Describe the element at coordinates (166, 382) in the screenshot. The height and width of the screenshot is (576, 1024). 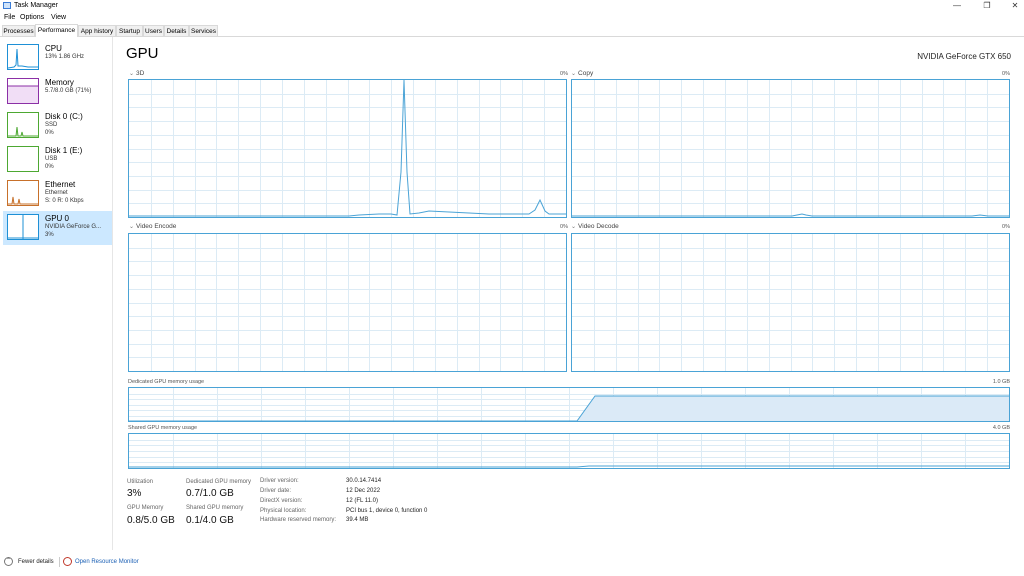
I see `dedicated-memory-label: Dedicated GPU memory usage` at that location.